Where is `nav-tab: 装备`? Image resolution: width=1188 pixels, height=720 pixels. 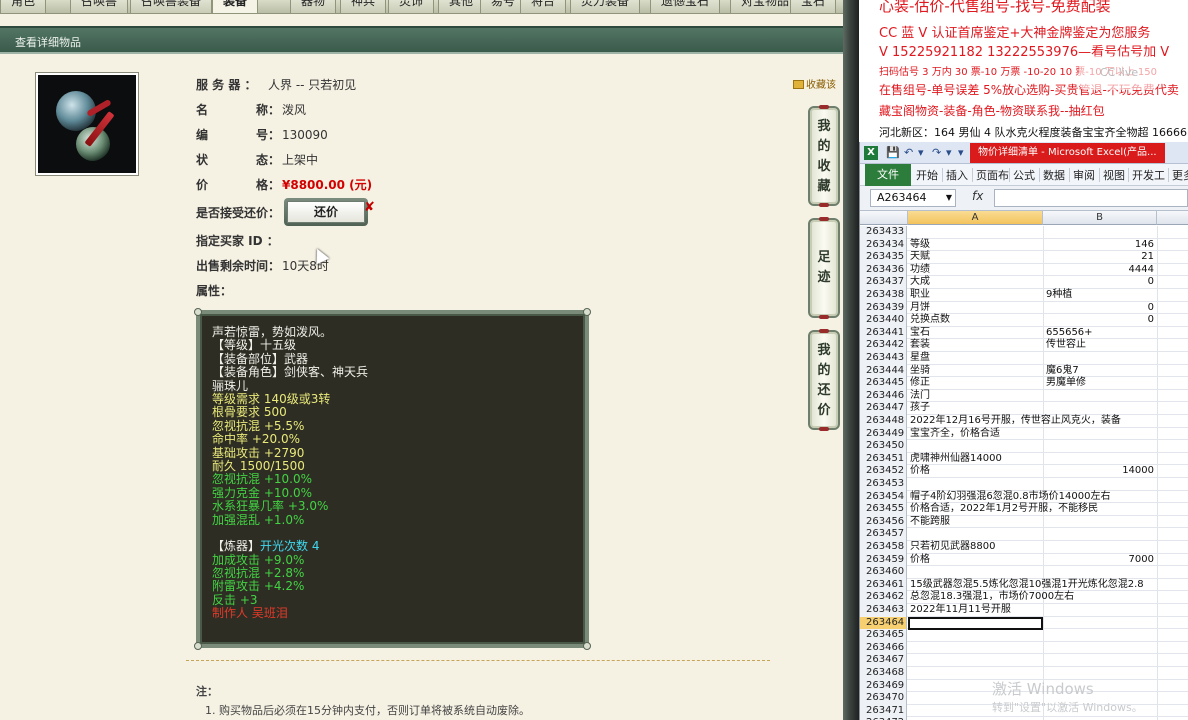 nav-tab: 装备 is located at coordinates (235, 7).